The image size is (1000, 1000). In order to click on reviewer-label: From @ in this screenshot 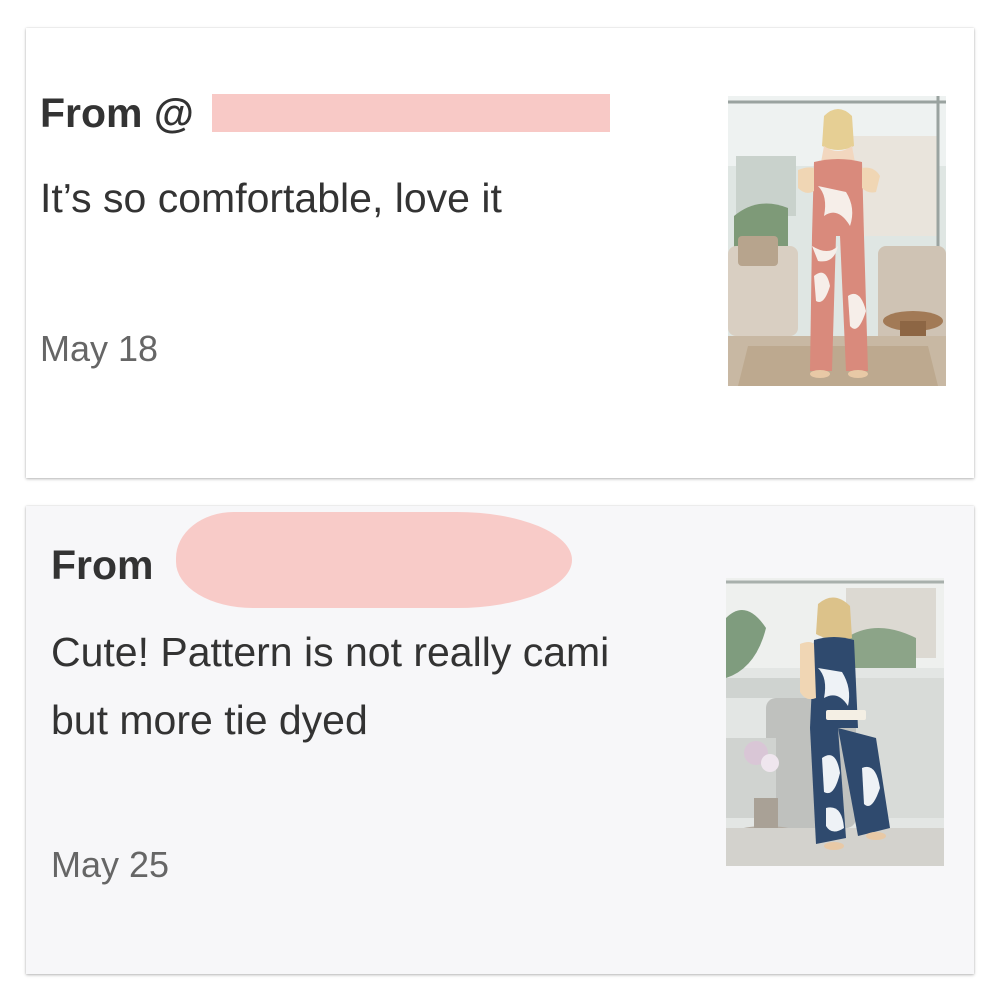, I will do `click(117, 113)`.